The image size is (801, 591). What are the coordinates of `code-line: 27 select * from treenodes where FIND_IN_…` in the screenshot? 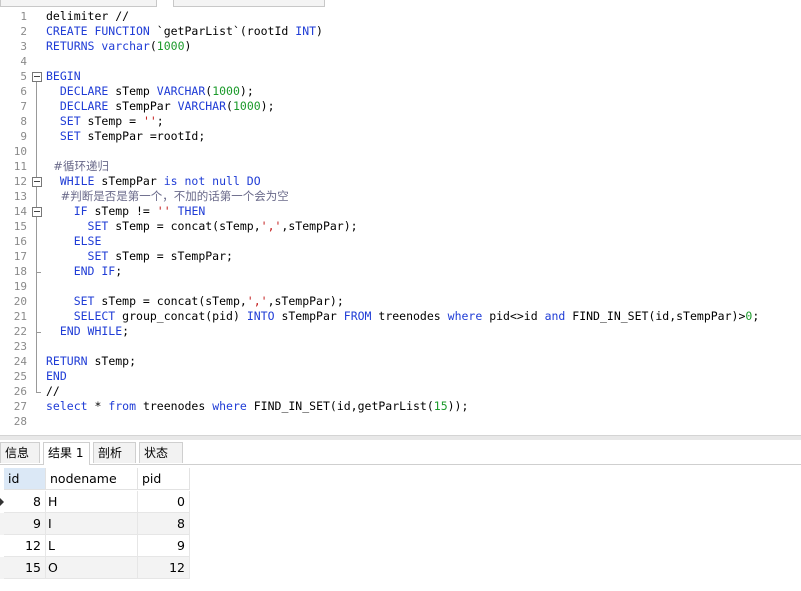 It's located at (400, 406).